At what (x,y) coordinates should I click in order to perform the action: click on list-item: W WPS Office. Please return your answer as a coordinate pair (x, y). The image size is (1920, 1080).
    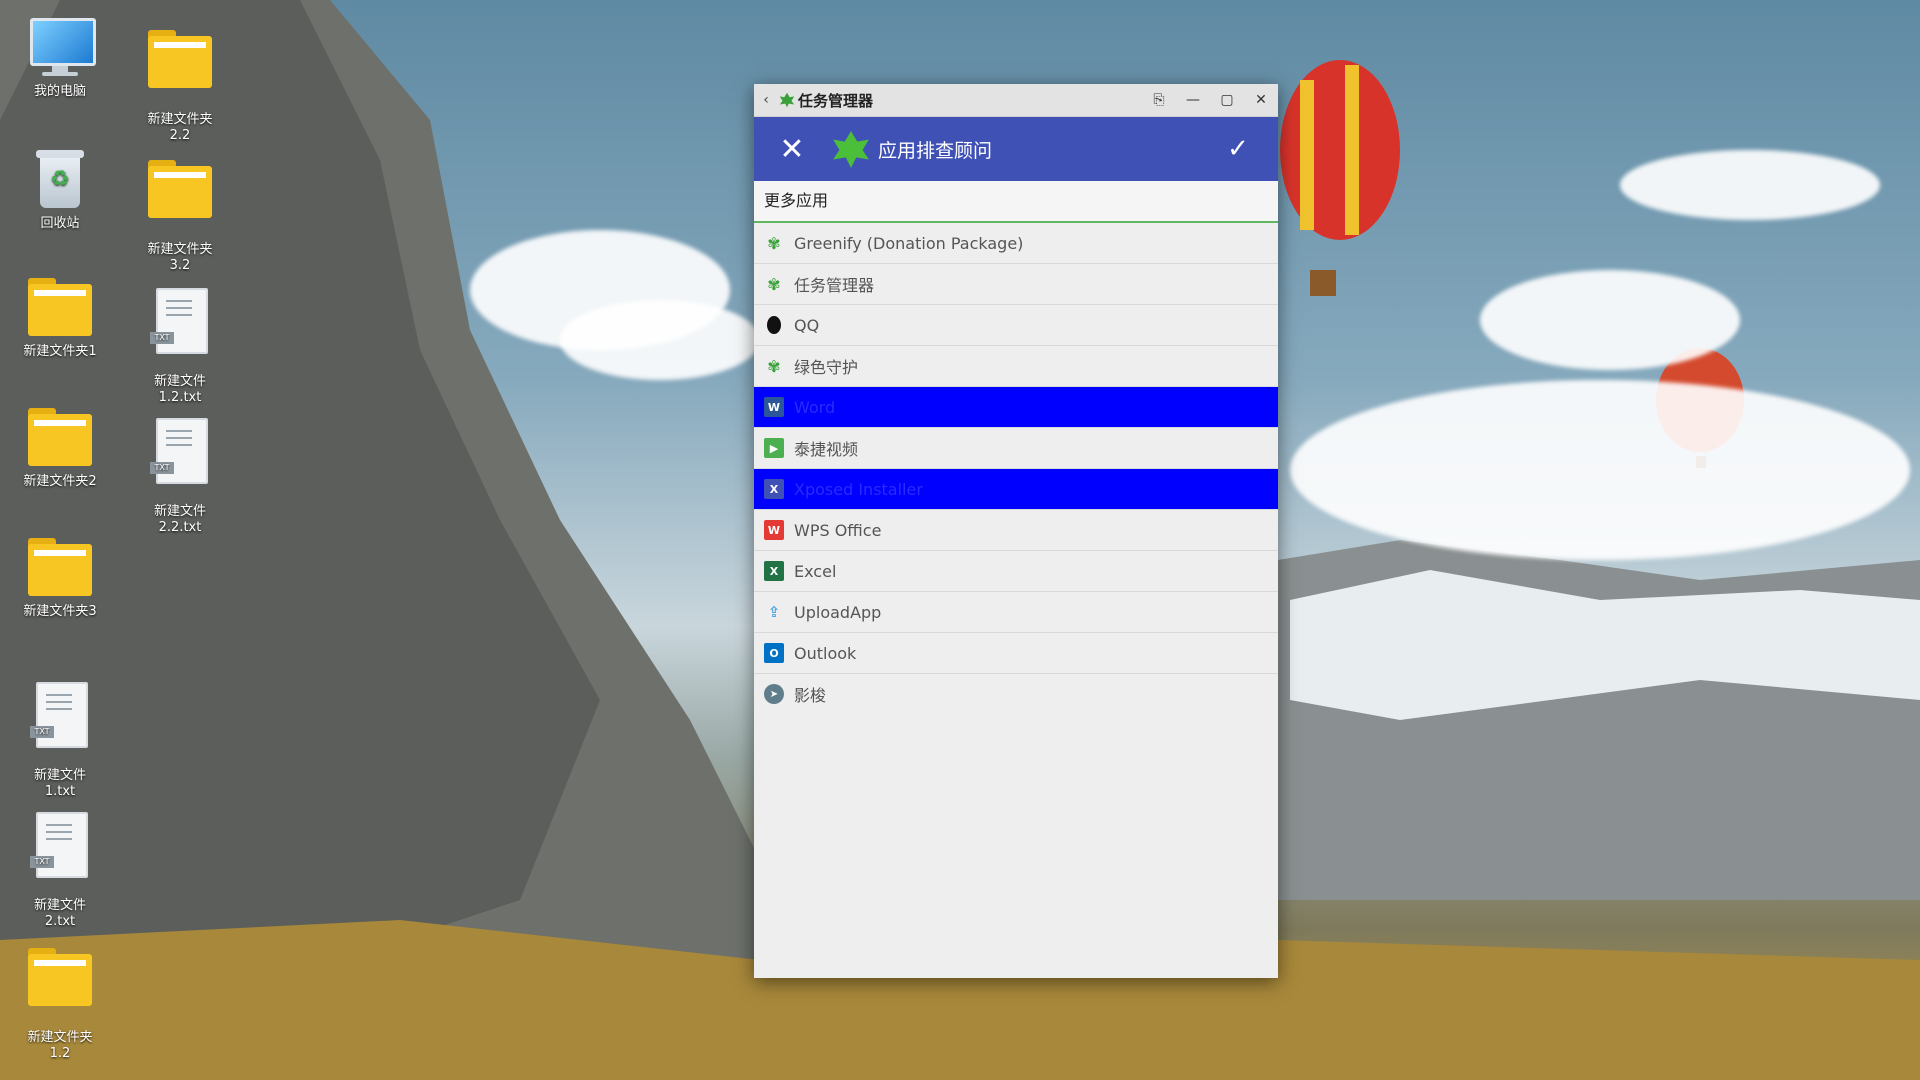
    Looking at the image, I should click on (1016, 530).